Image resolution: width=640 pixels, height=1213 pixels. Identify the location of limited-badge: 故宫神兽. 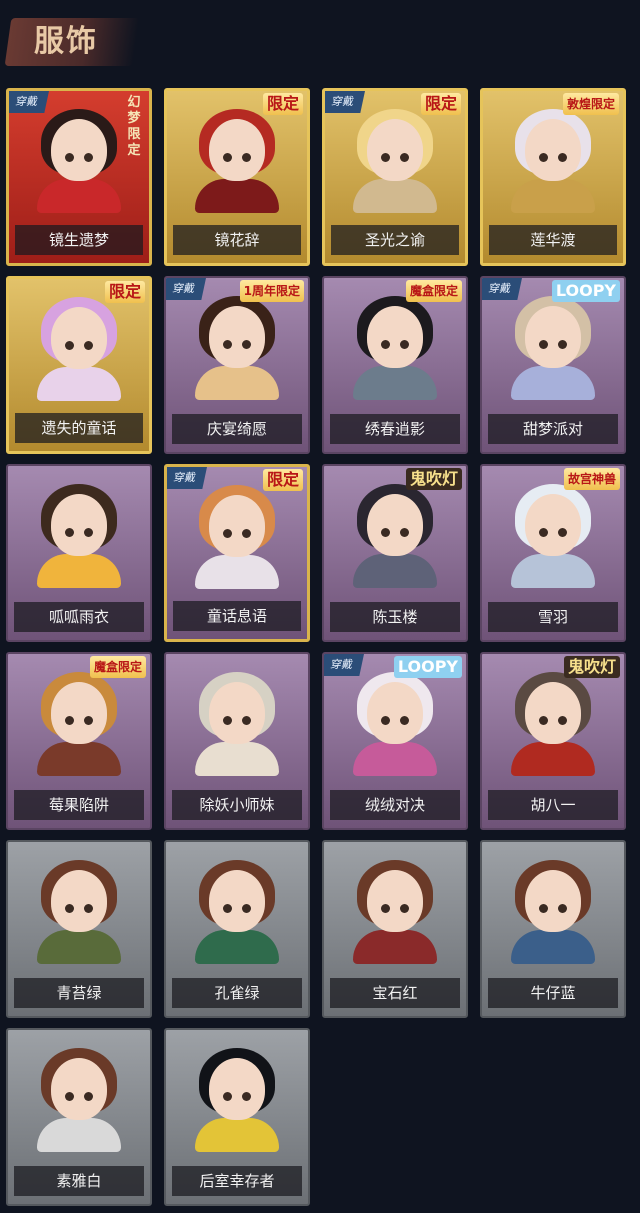
(591, 479).